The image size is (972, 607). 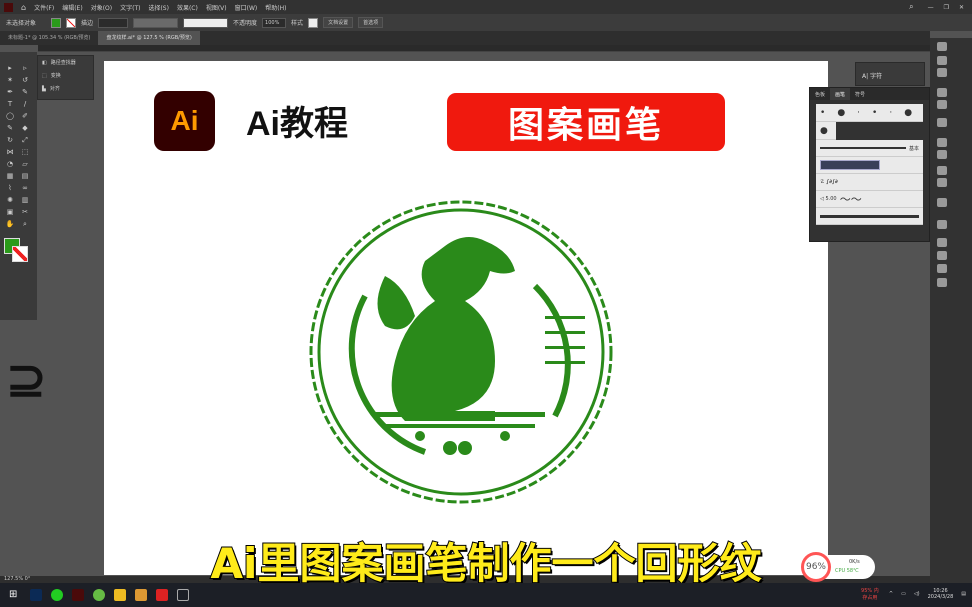 I want to click on menu-file: 文件(F), so click(x=44, y=7).